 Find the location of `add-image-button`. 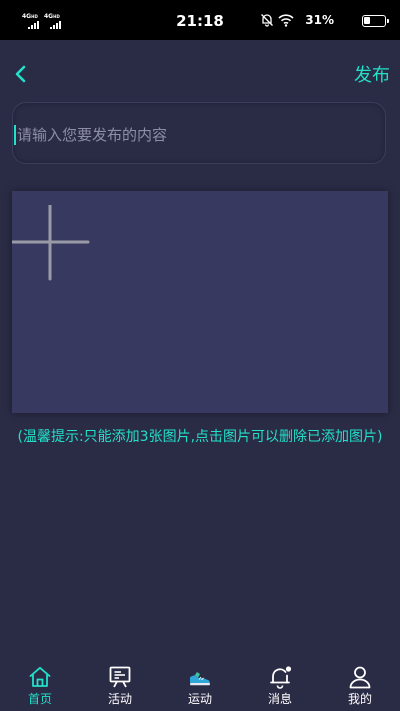

add-image-button is located at coordinates (50, 242).